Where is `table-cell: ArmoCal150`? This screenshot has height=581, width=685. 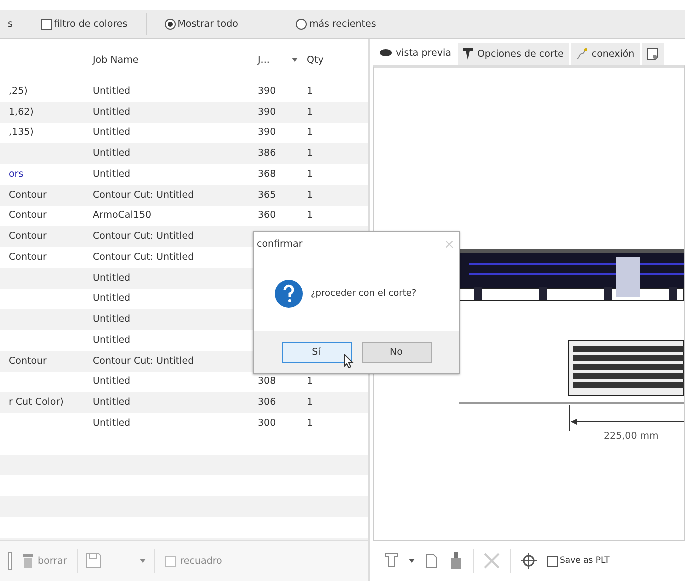 table-cell: ArmoCal150 is located at coordinates (122, 216).